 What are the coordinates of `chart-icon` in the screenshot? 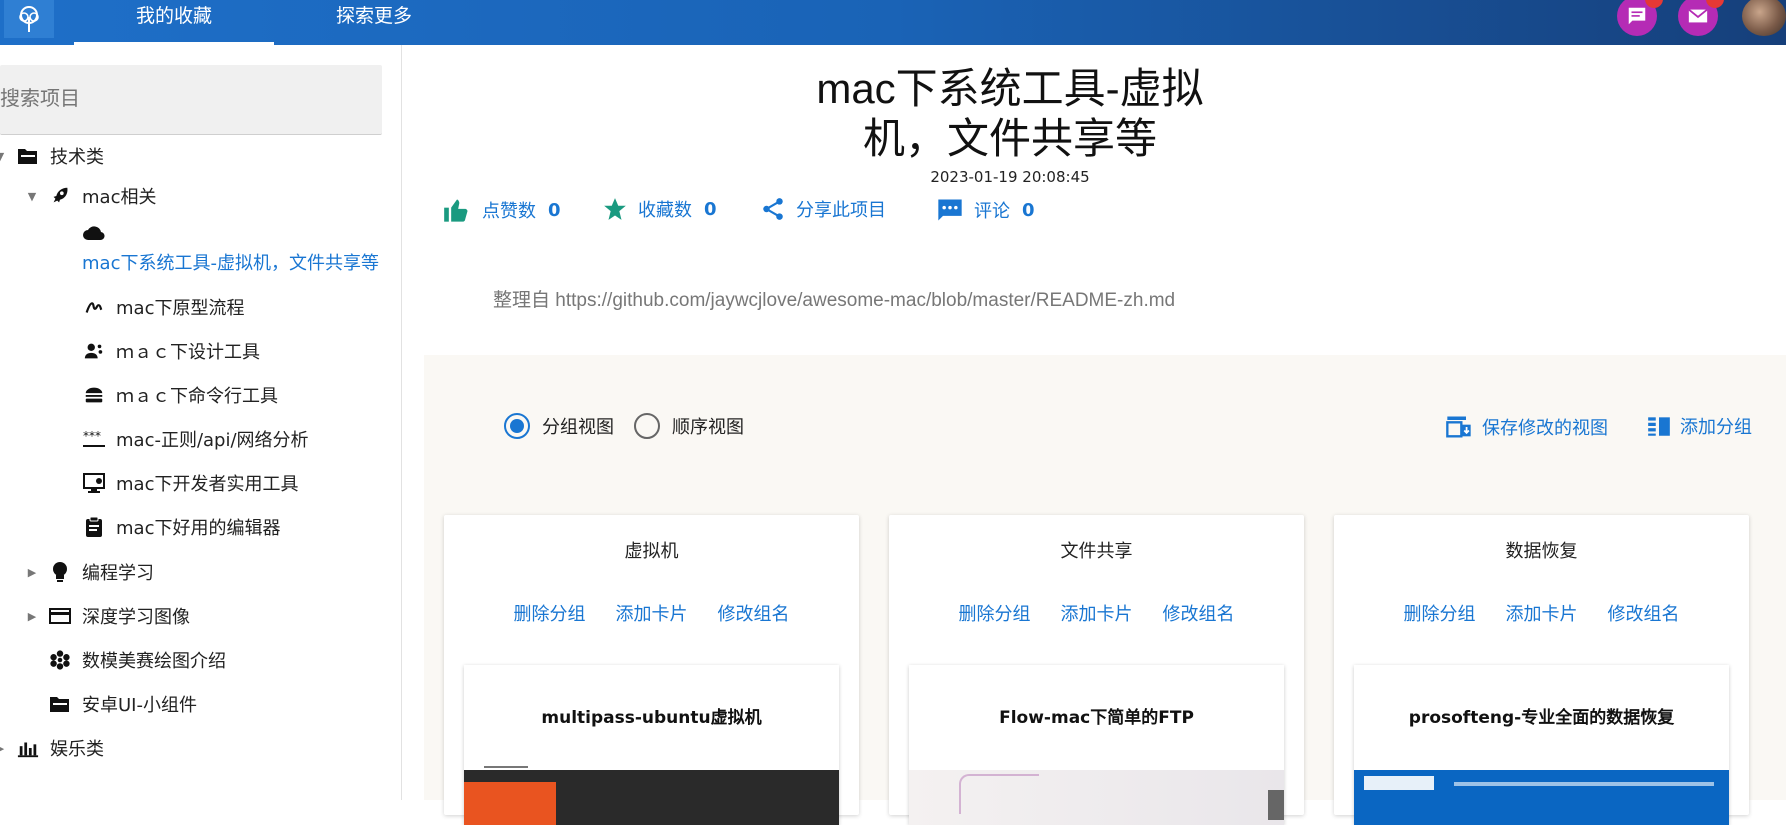 It's located at (28, 748).